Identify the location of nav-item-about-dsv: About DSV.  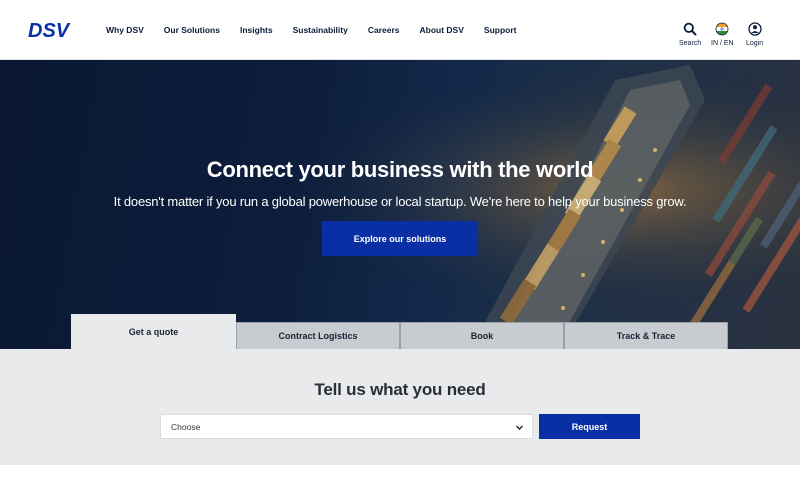
(442, 30).